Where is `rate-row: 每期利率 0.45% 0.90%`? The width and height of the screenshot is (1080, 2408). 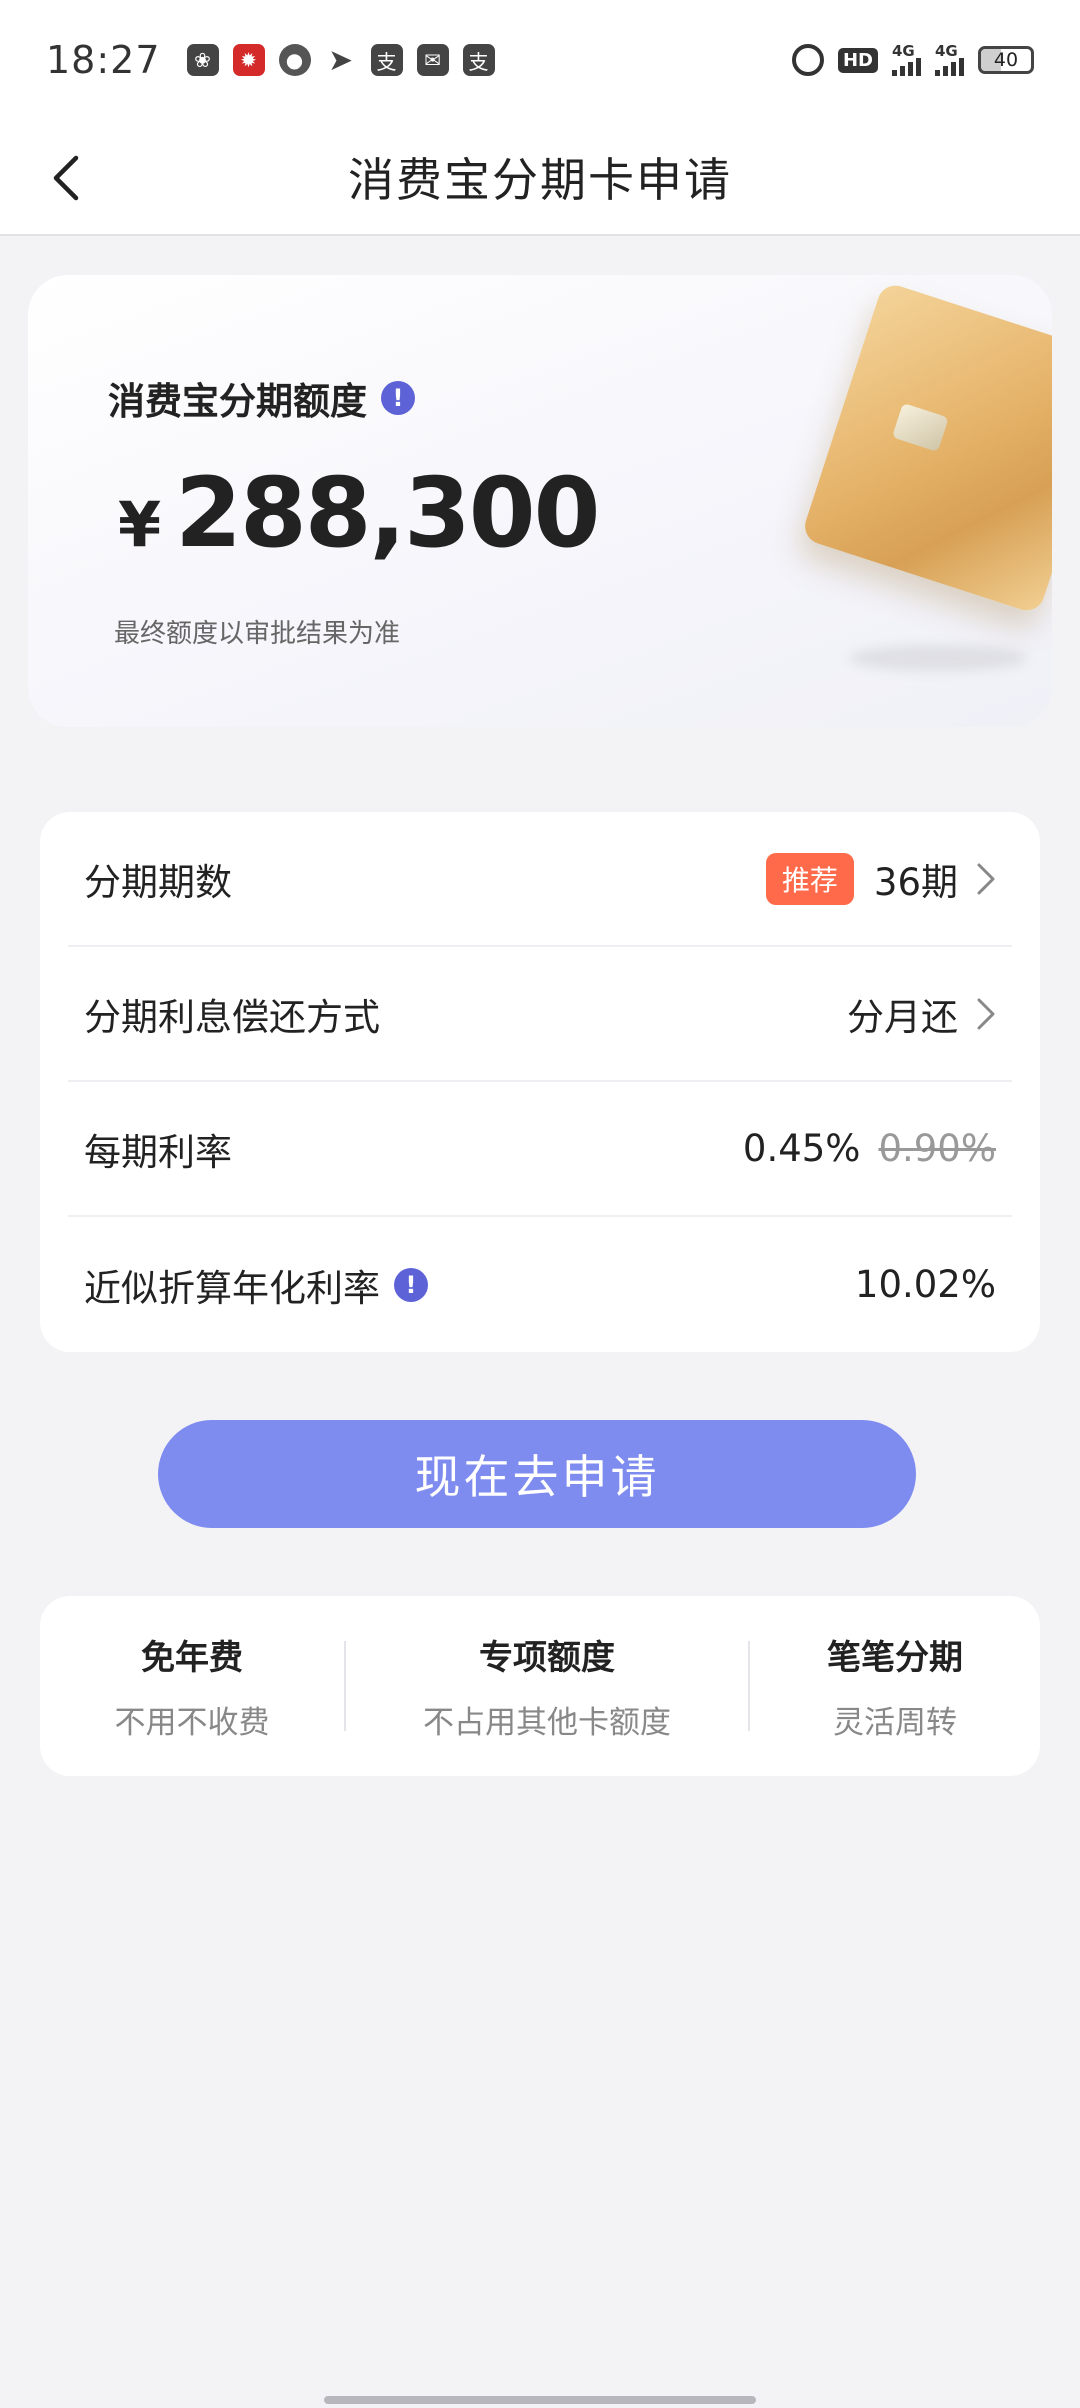 rate-row: 每期利率 0.45% 0.90% is located at coordinates (540, 1149).